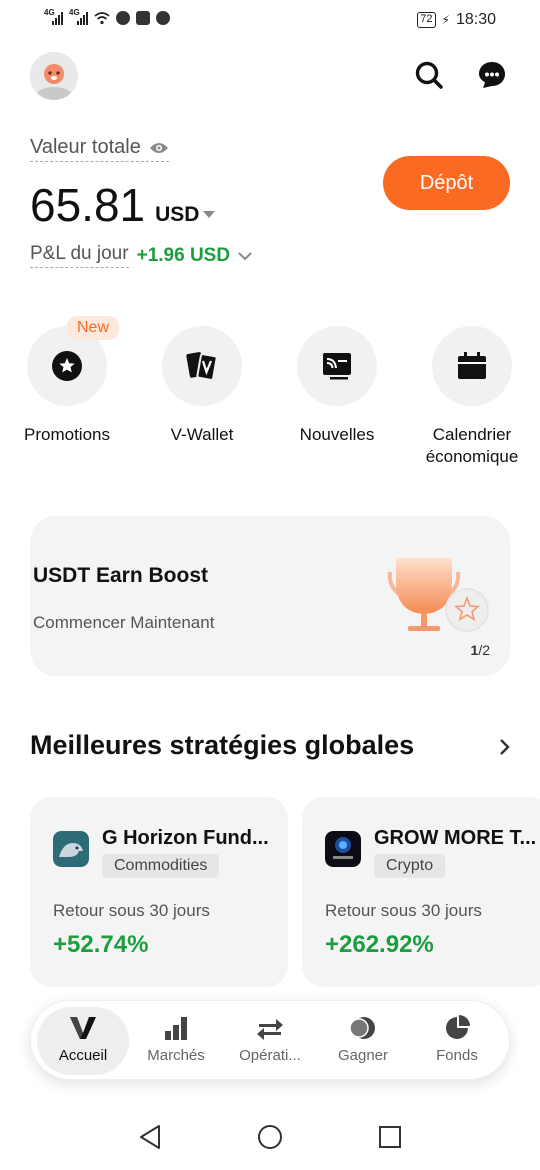 The width and height of the screenshot is (540, 1170). Describe the element at coordinates (85, 147) in the screenshot. I see `total-value-text: Valeur totale` at that location.